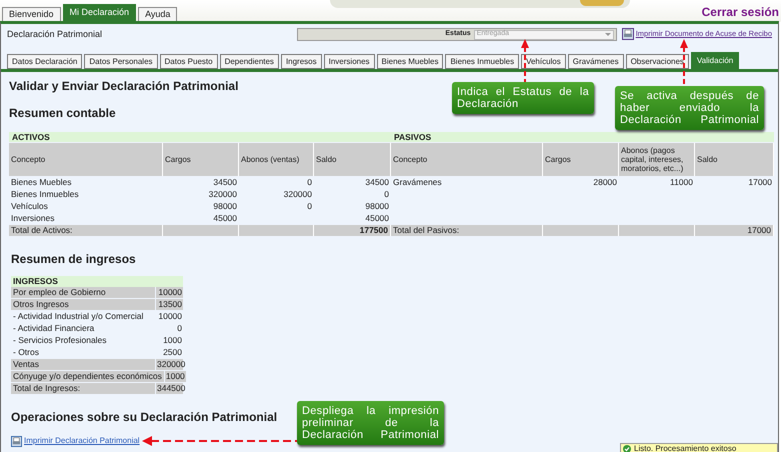  I want to click on table-cell: Ventas, so click(83, 364).